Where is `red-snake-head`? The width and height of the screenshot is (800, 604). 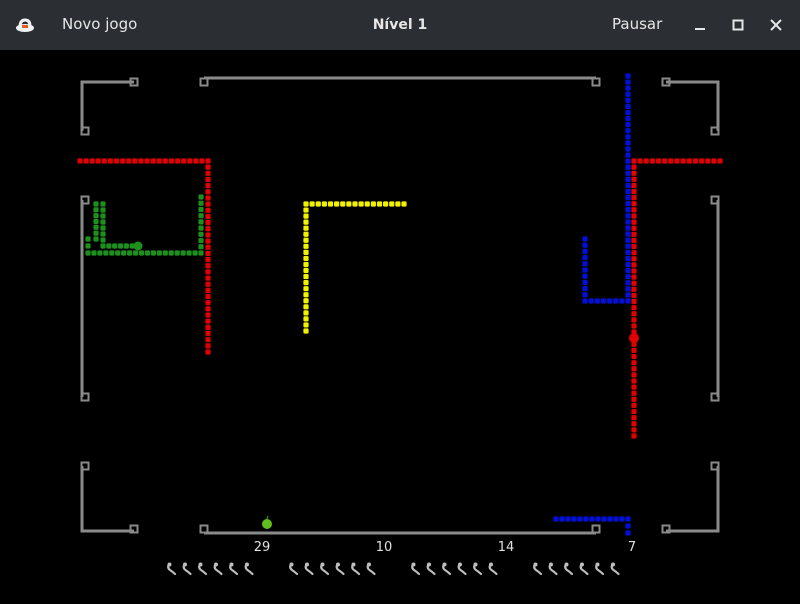 red-snake-head is located at coordinates (634, 338).